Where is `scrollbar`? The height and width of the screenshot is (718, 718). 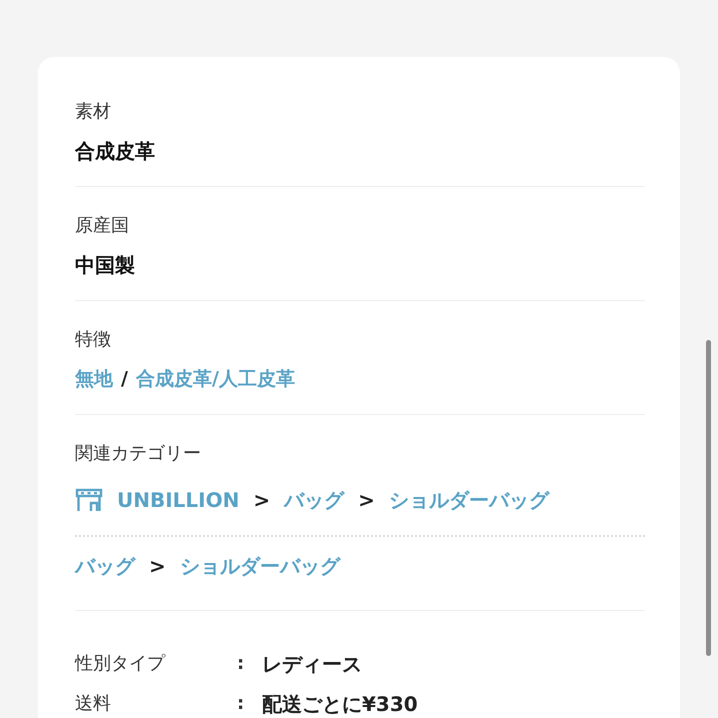
scrollbar is located at coordinates (708, 498).